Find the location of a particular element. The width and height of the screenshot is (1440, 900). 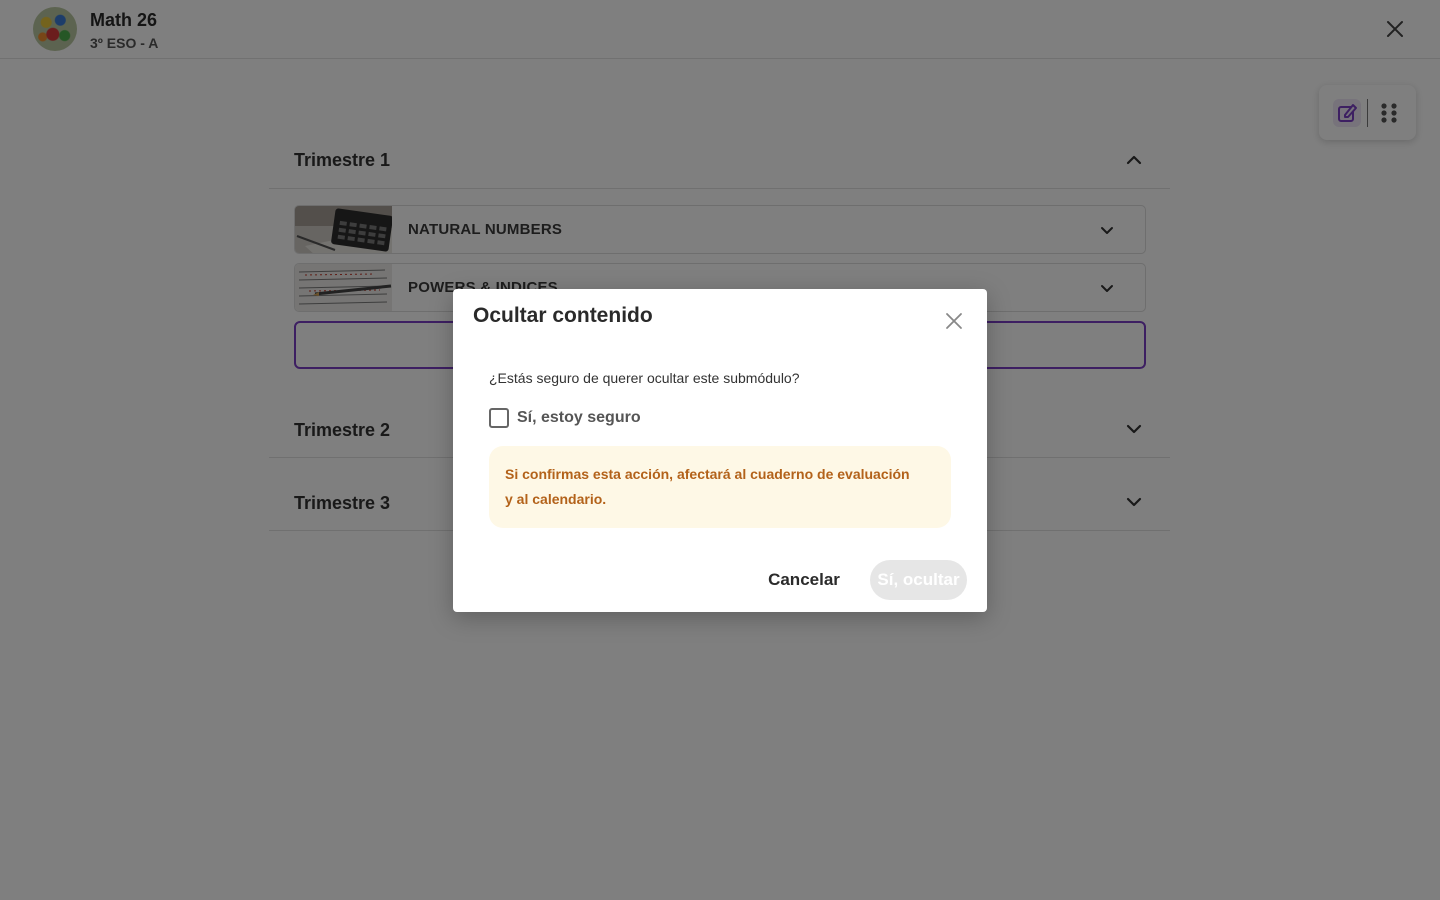

confirm-checkbox-label: Sí, estoy seguro is located at coordinates (579, 418).